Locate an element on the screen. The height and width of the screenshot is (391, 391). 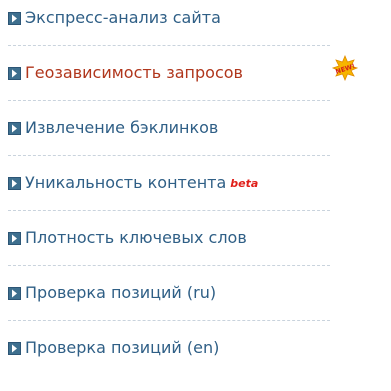
new-star-badge-icon: NEW! is located at coordinates (345, 68).